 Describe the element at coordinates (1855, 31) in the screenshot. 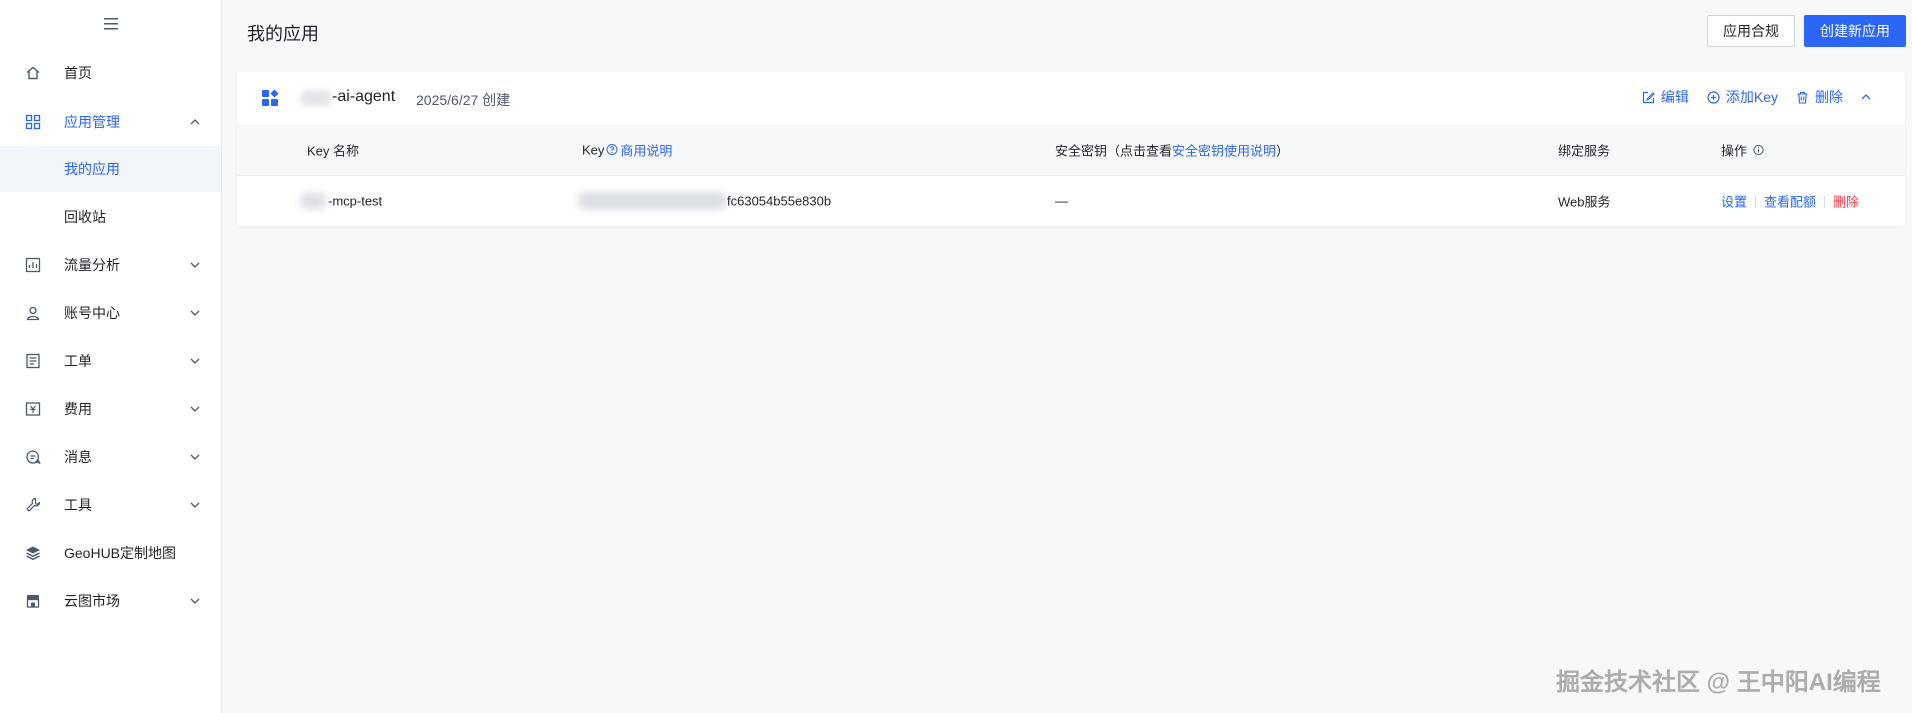

I see `create-app-button: 创建新应用` at that location.